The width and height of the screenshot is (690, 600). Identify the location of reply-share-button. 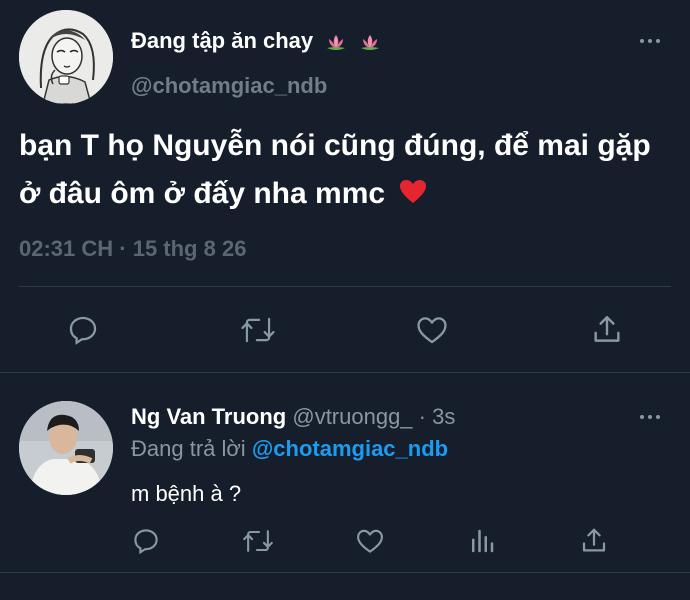
(594, 541).